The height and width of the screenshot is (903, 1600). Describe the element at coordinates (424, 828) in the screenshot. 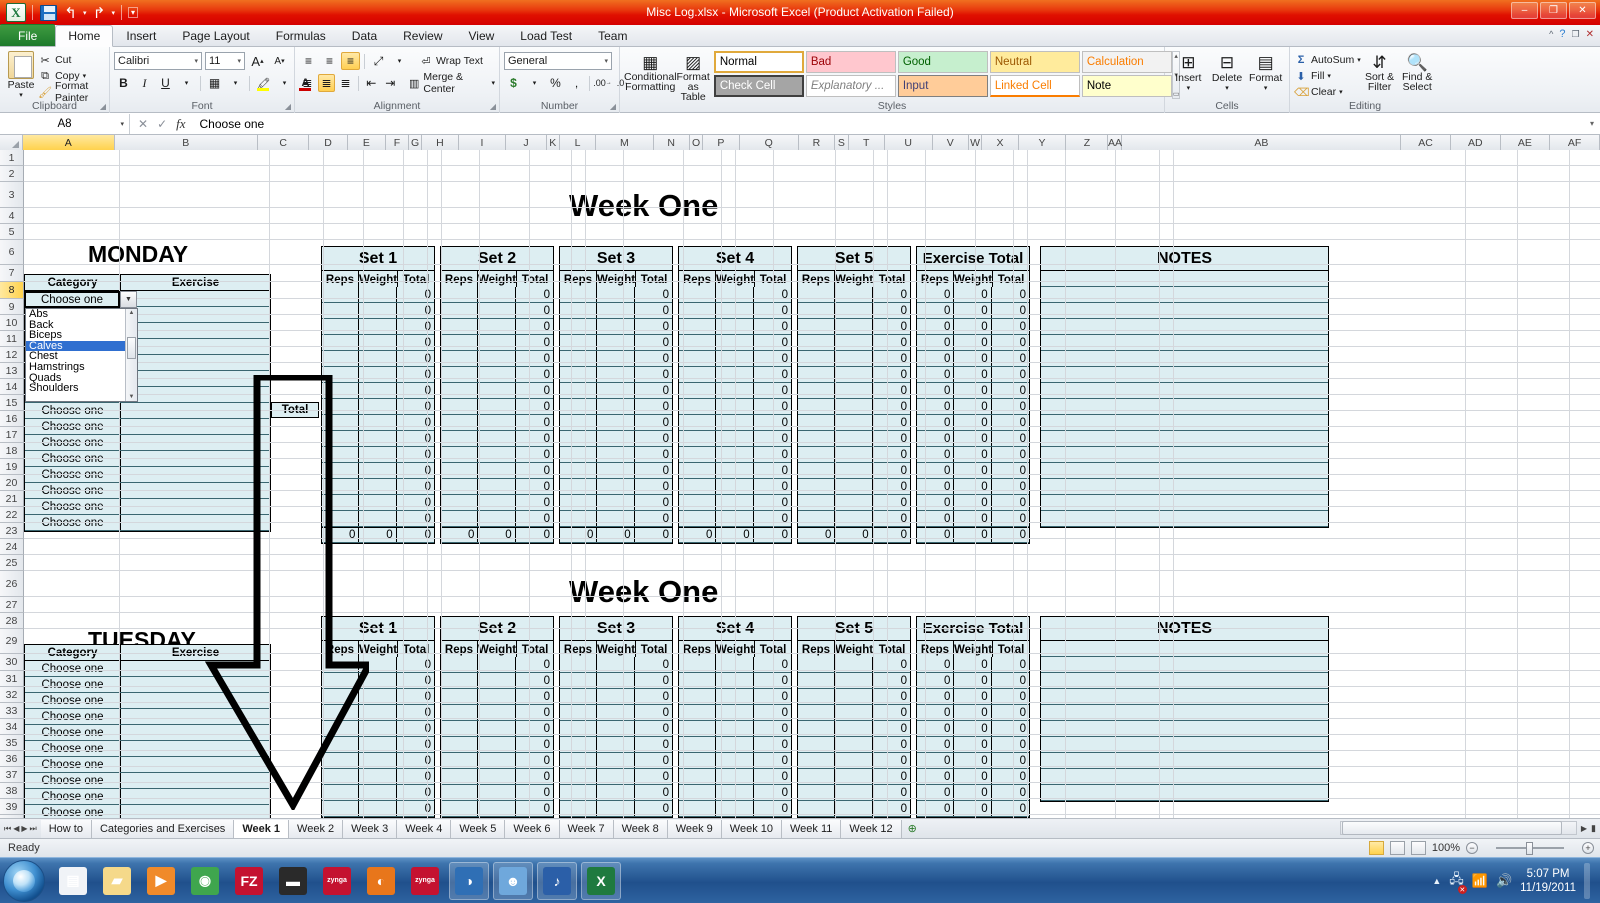

I see `sheet-tab-week-4: Week 4` at that location.